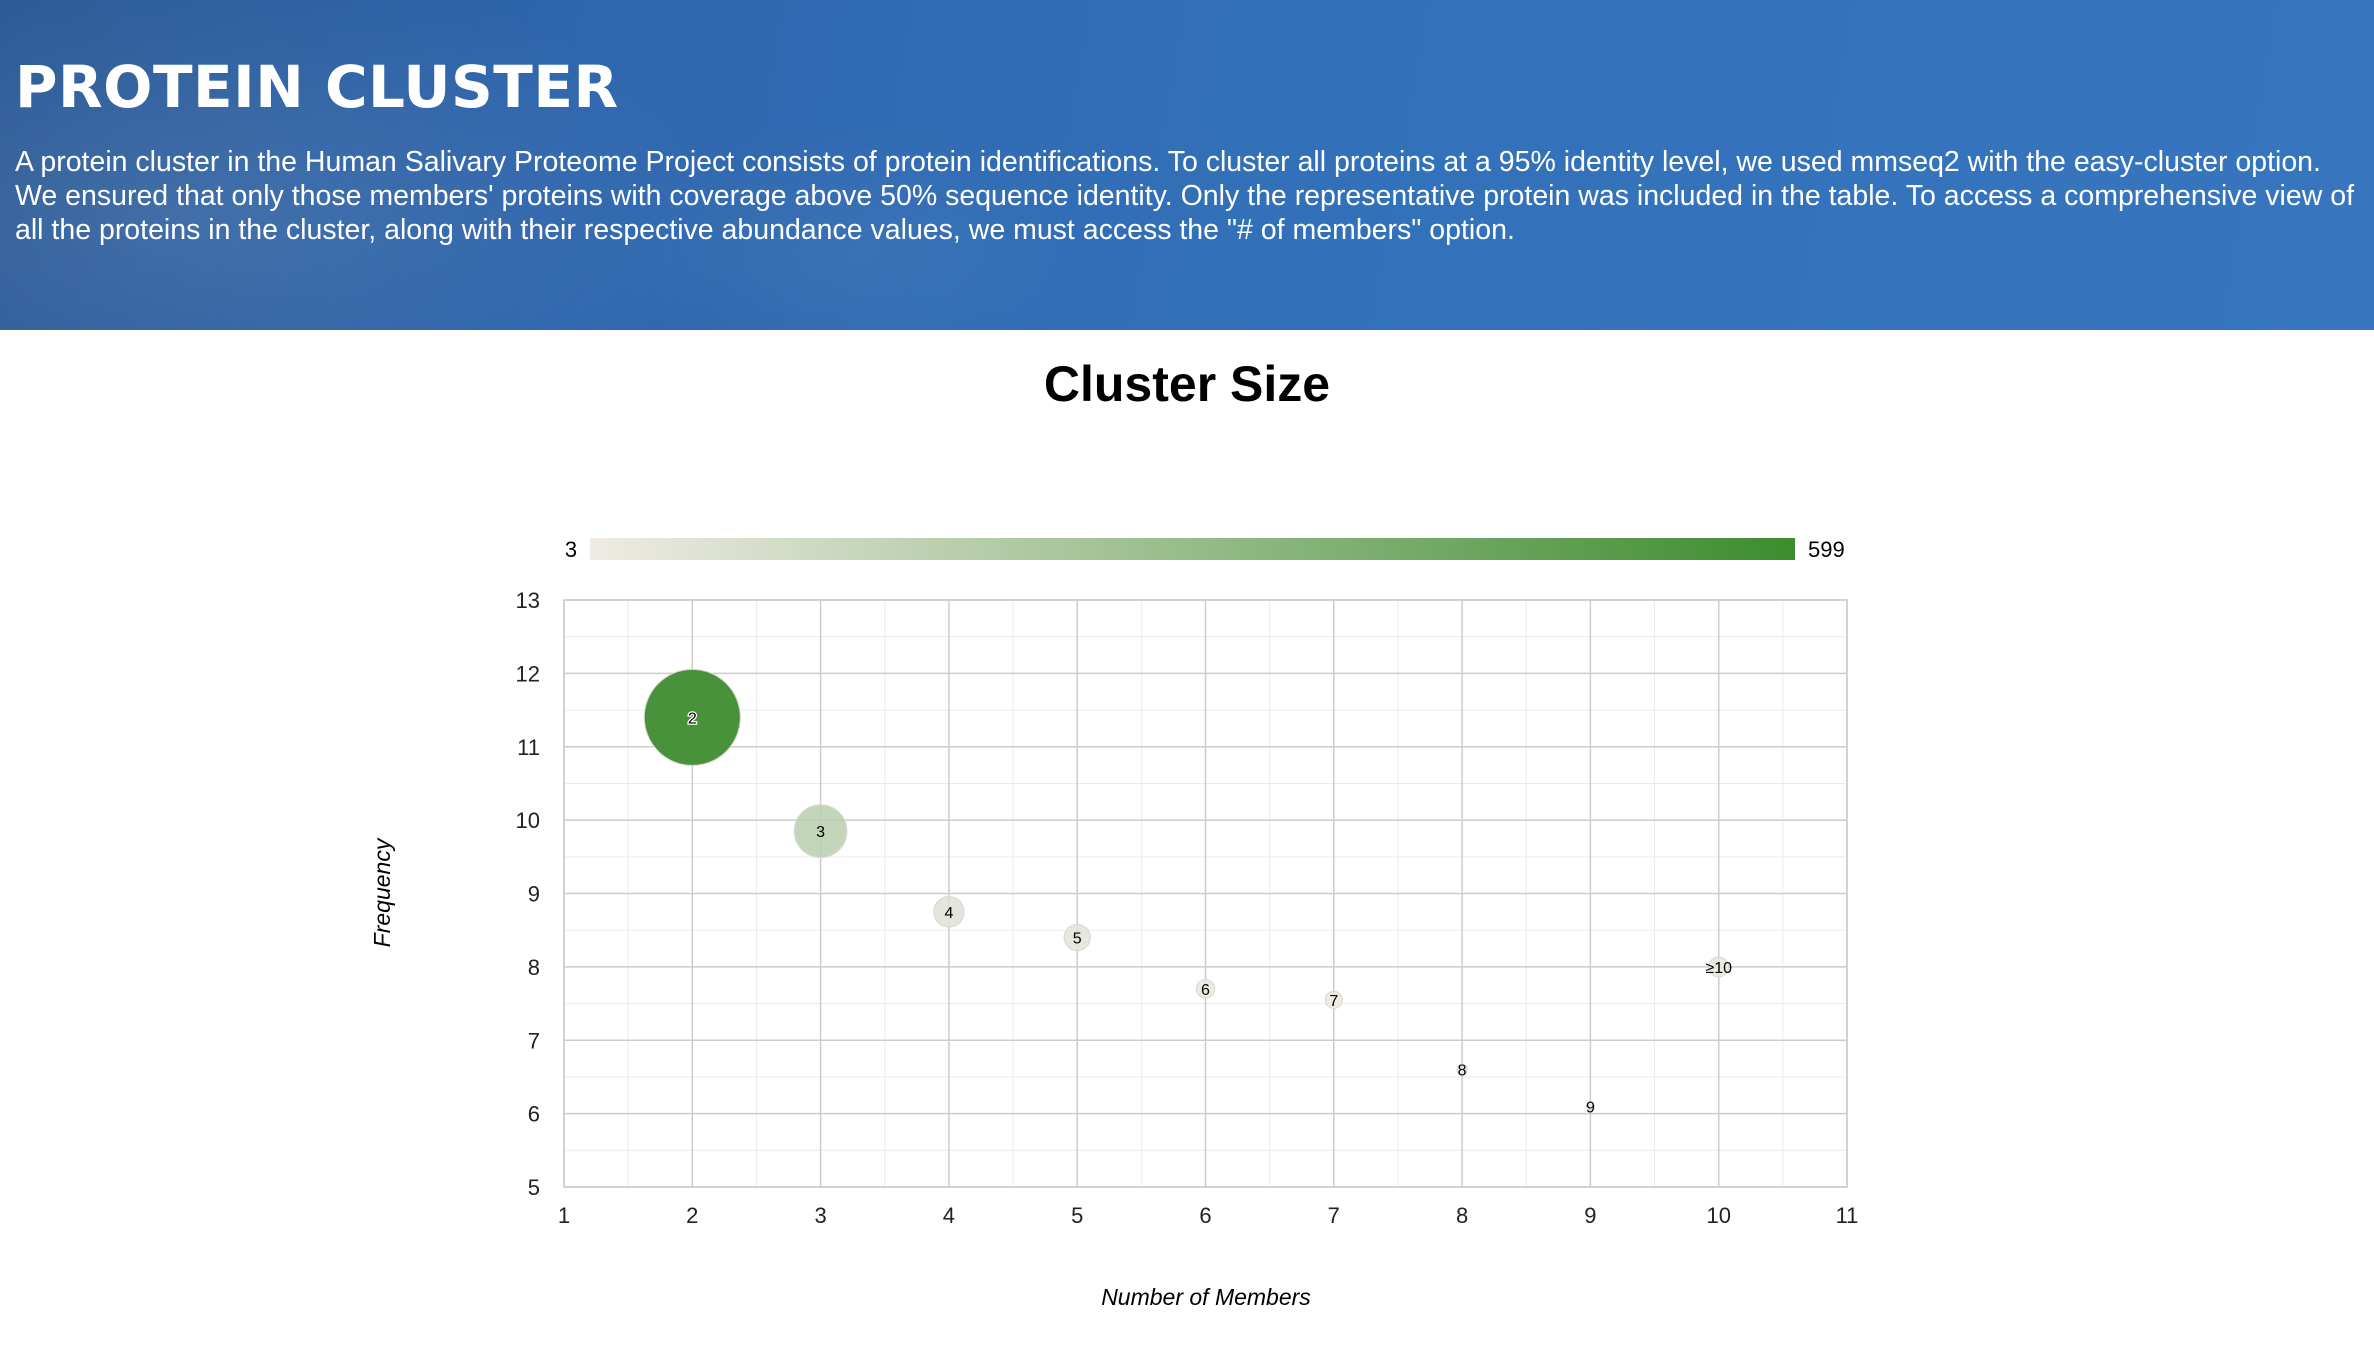 The width and height of the screenshot is (2374, 1356). What do you see at coordinates (1847, 1215) in the screenshot?
I see `x-tick-label: 11` at bounding box center [1847, 1215].